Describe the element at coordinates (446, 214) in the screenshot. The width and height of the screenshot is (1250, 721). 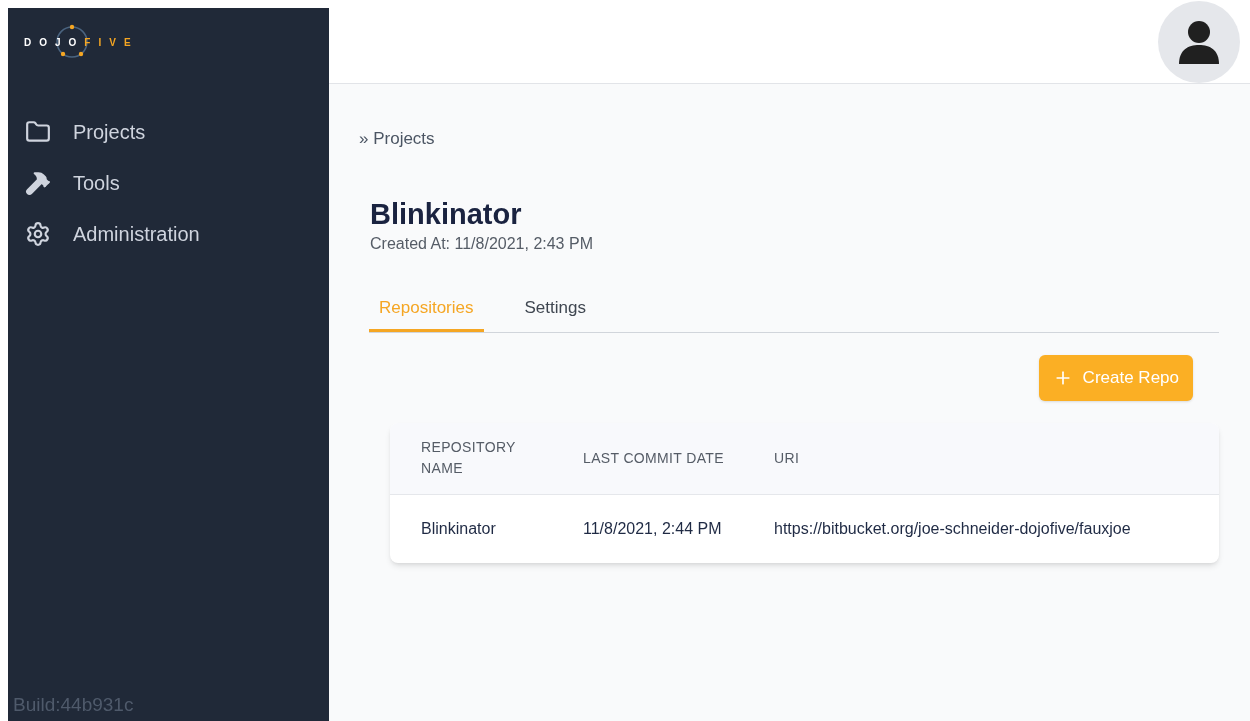
I see `project-title: Blinkinator` at that location.